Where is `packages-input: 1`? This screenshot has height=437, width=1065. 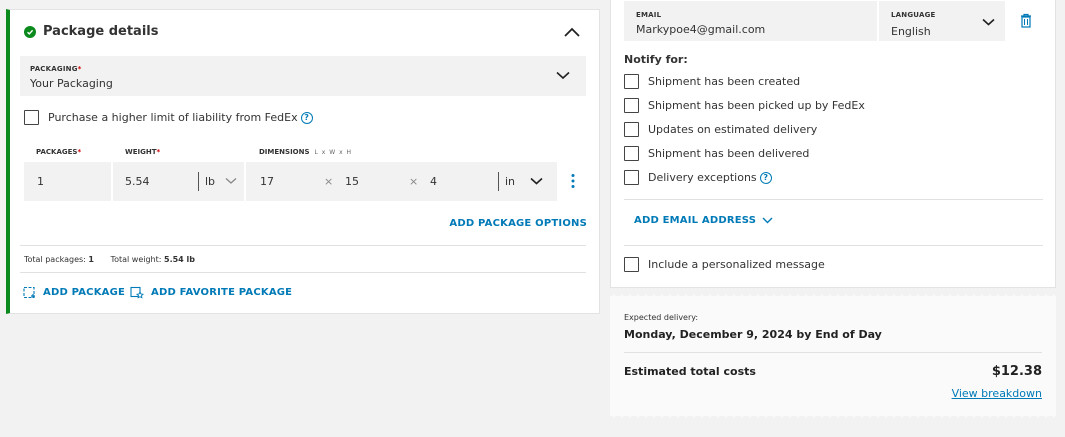
packages-input: 1 is located at coordinates (67, 181).